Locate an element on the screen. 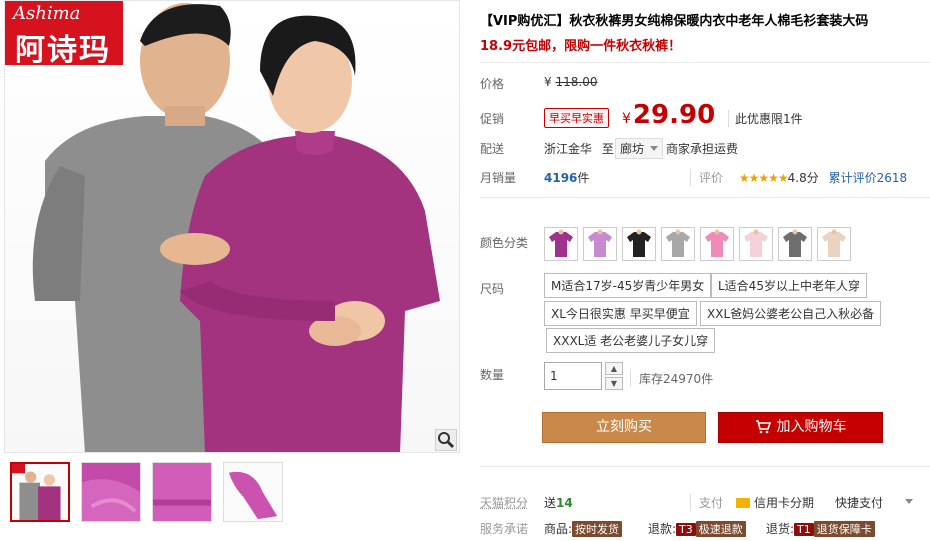  color-swatch-black-top is located at coordinates (639, 244).